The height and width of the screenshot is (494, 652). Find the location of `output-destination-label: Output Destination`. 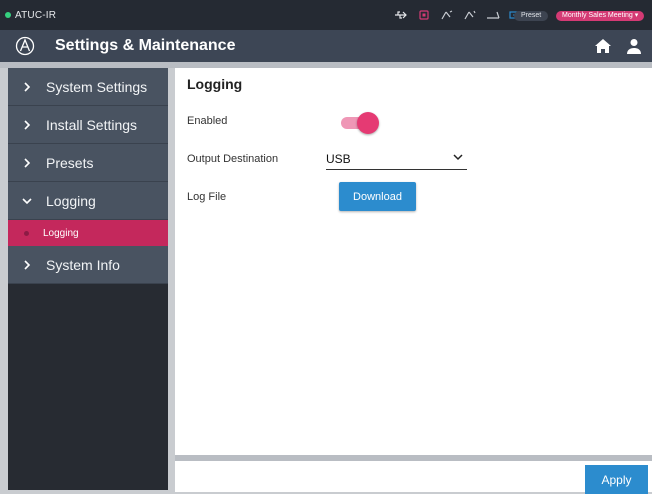

output-destination-label: Output Destination is located at coordinates (233, 159).